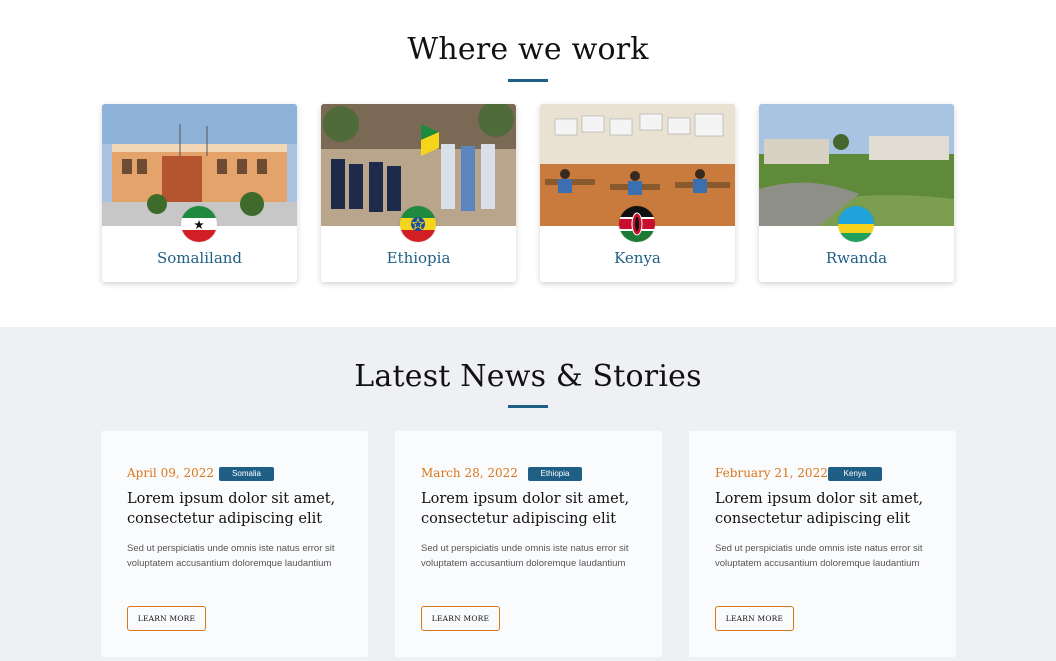 This screenshot has height=661, width=1056. I want to click on news-date: March 28, 2022, so click(469, 473).